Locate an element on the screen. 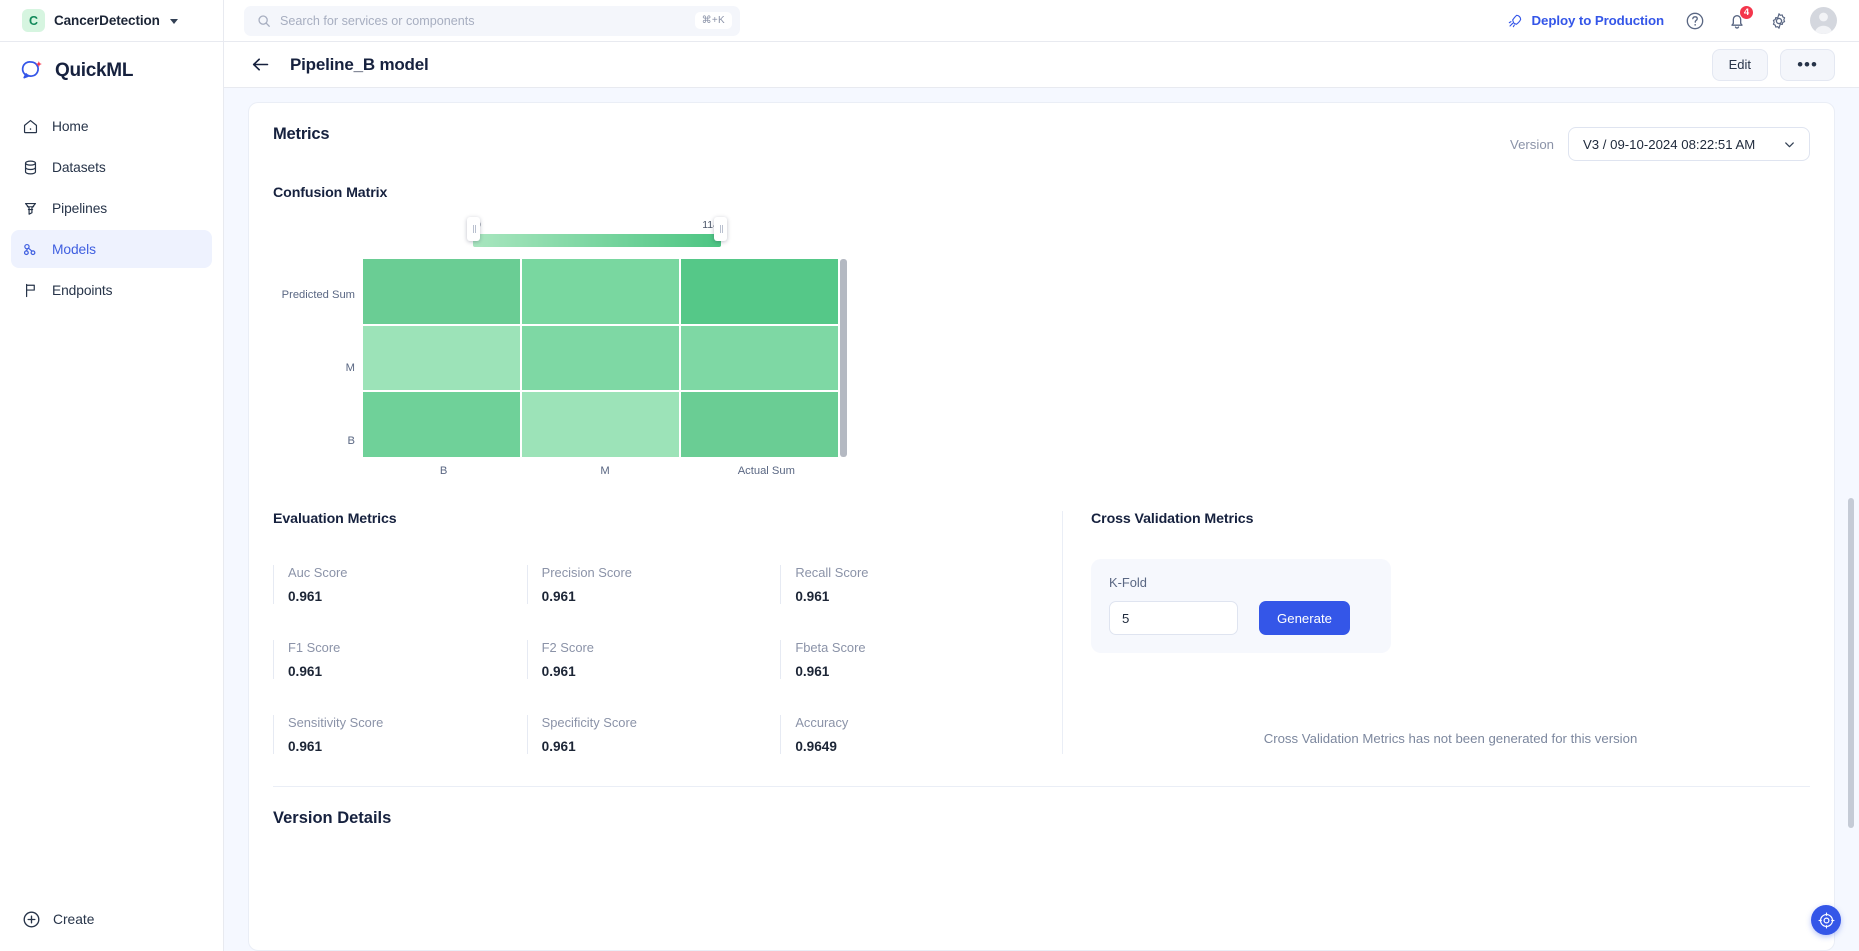 The image size is (1859, 951). help-circle-icon is located at coordinates (1695, 20).